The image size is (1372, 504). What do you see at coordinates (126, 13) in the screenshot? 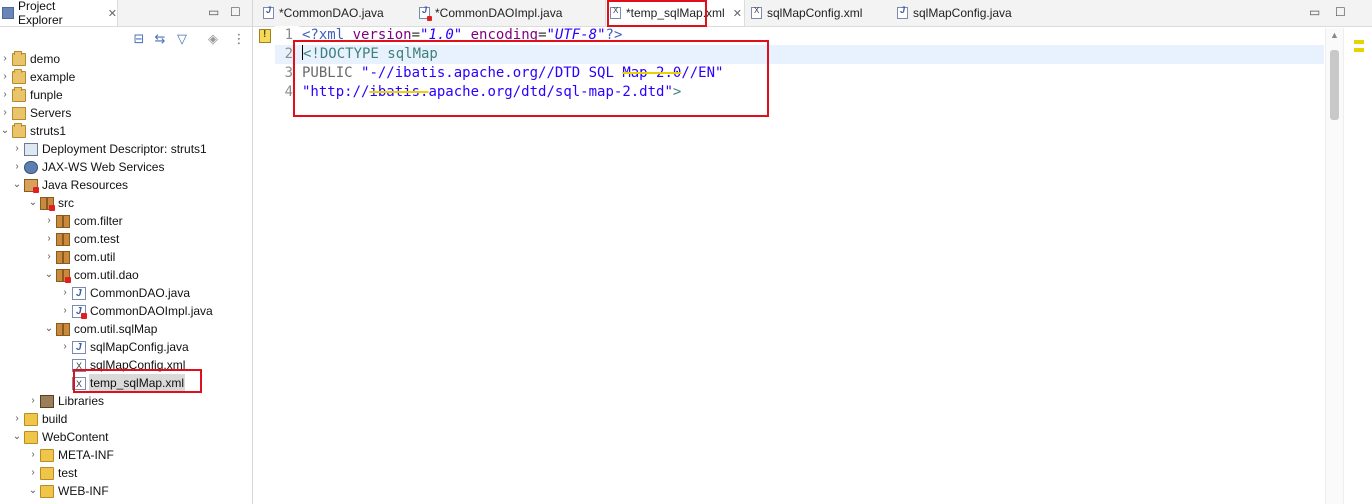
I see `explorer-tabbar: Project Explorer ✕ ▭ ☐` at bounding box center [126, 13].